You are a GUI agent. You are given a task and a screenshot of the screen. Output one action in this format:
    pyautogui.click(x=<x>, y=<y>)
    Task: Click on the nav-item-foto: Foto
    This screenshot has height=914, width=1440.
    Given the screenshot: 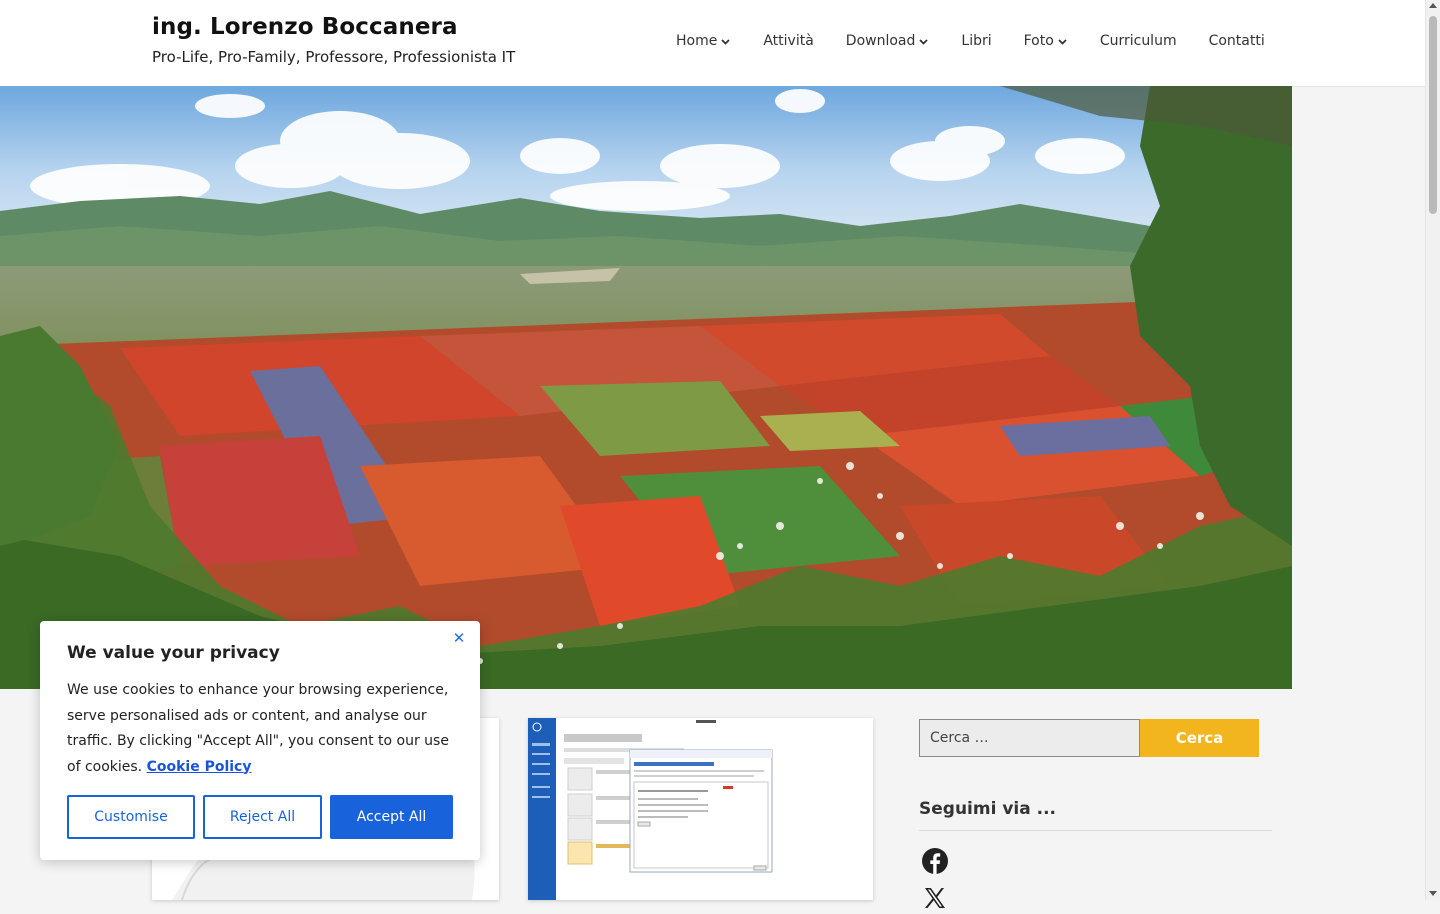 What is the action you would take?
    pyautogui.click(x=1046, y=41)
    